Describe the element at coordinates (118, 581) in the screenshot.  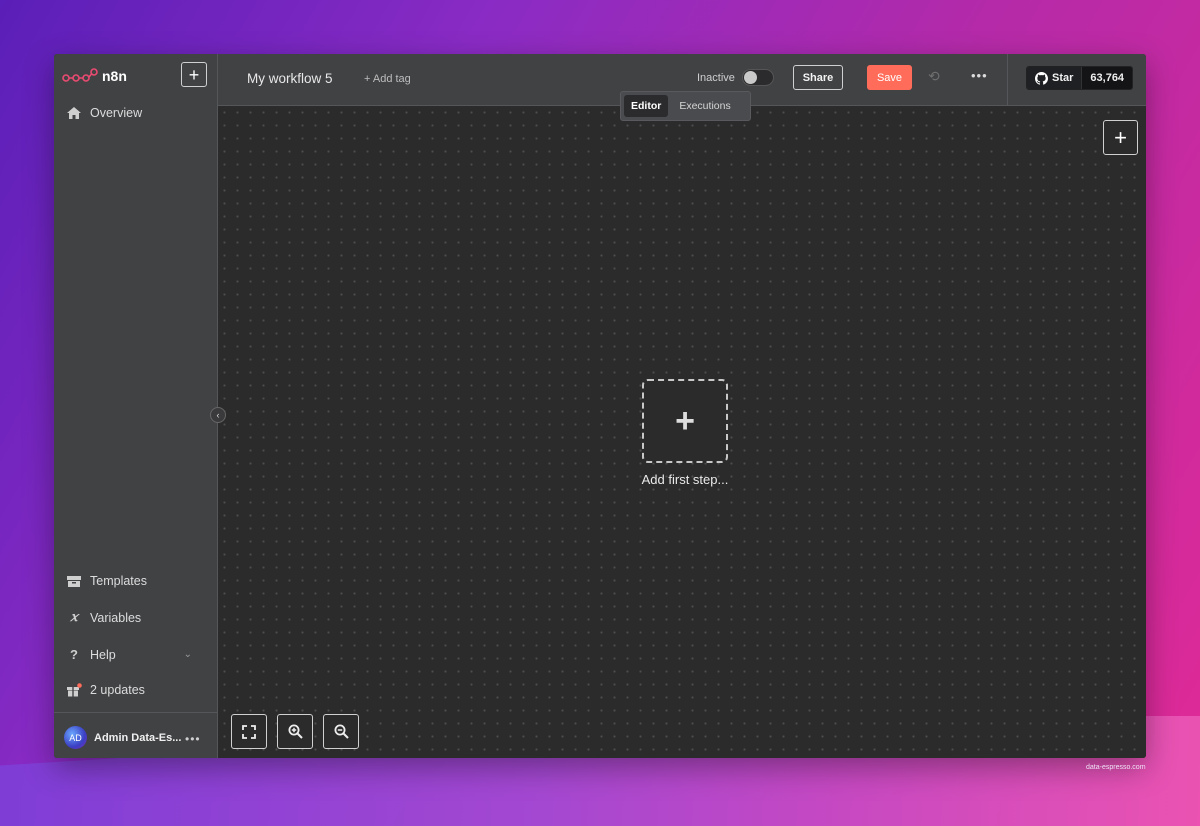
I see `sidebar-item-label: Templates` at that location.